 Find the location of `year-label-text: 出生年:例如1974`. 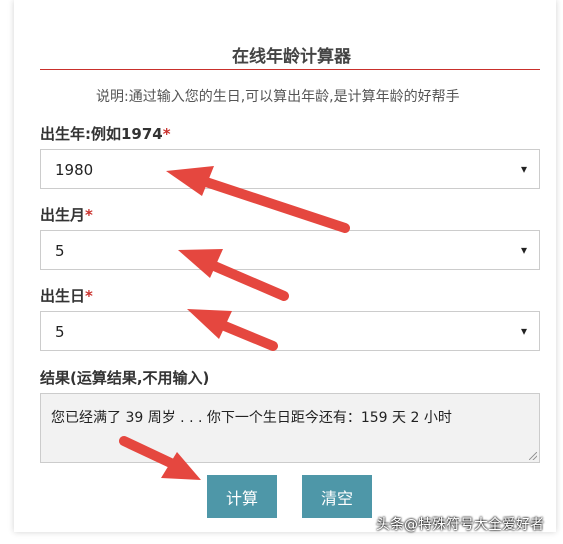

year-label-text: 出生年:例如1974 is located at coordinates (101, 134).